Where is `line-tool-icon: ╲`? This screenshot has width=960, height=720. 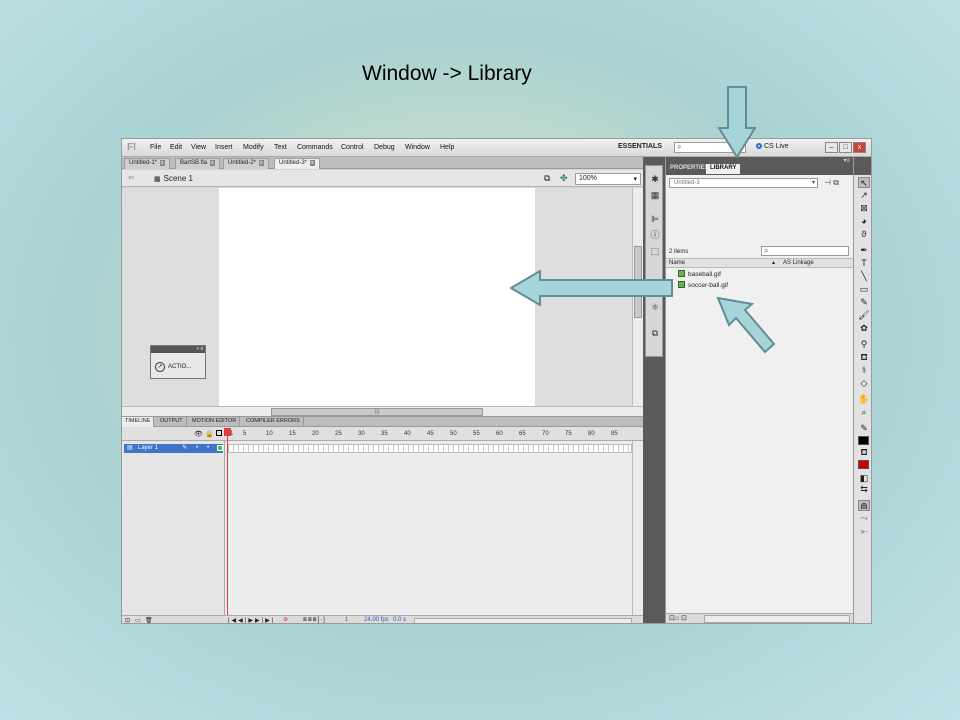 line-tool-icon: ╲ is located at coordinates (864, 276).